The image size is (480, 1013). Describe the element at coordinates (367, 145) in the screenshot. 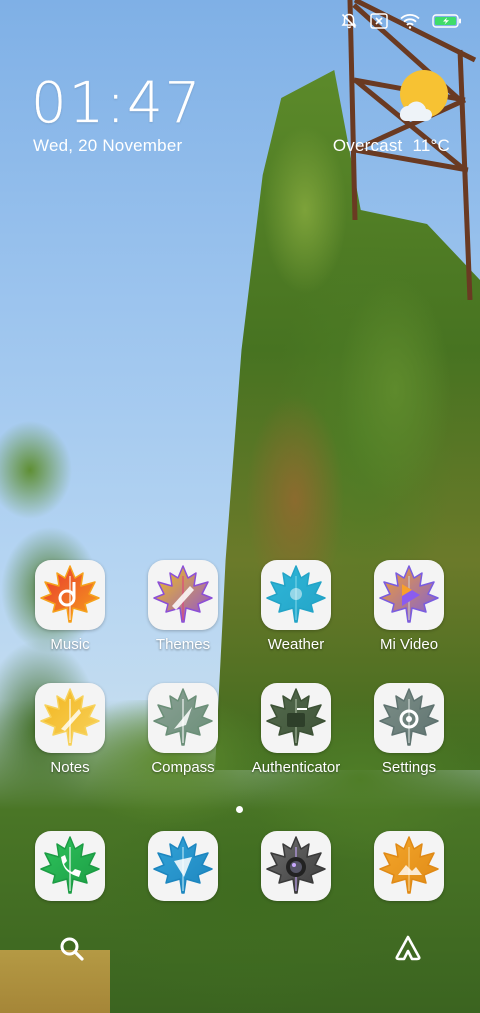

I see `weather-condition: Overcast` at that location.